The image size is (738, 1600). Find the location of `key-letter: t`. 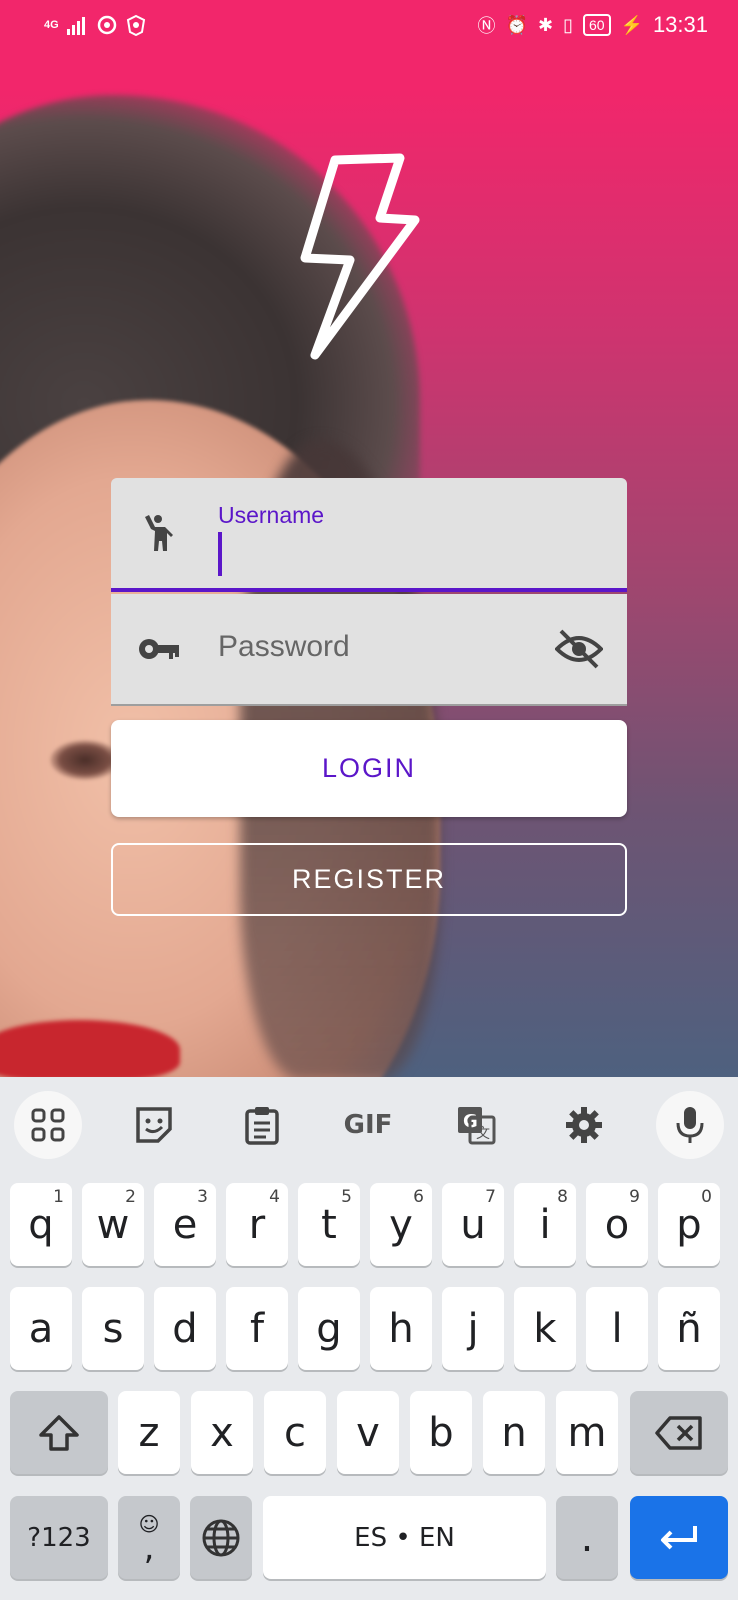

key-letter: t is located at coordinates (329, 1224).